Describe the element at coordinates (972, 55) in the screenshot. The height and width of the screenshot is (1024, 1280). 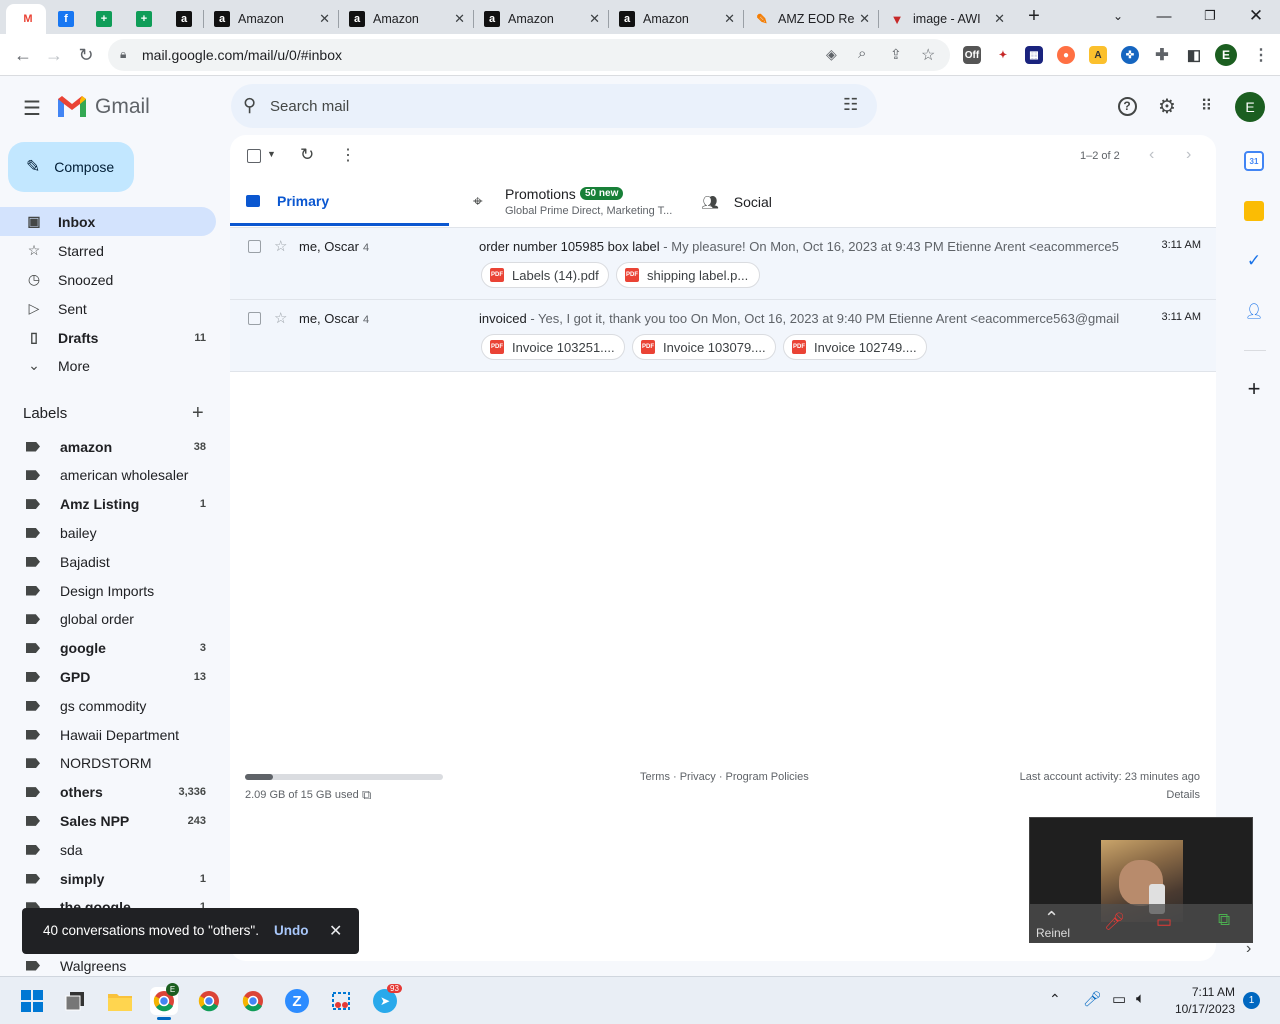
I see `extension-off-icon: Off` at that location.